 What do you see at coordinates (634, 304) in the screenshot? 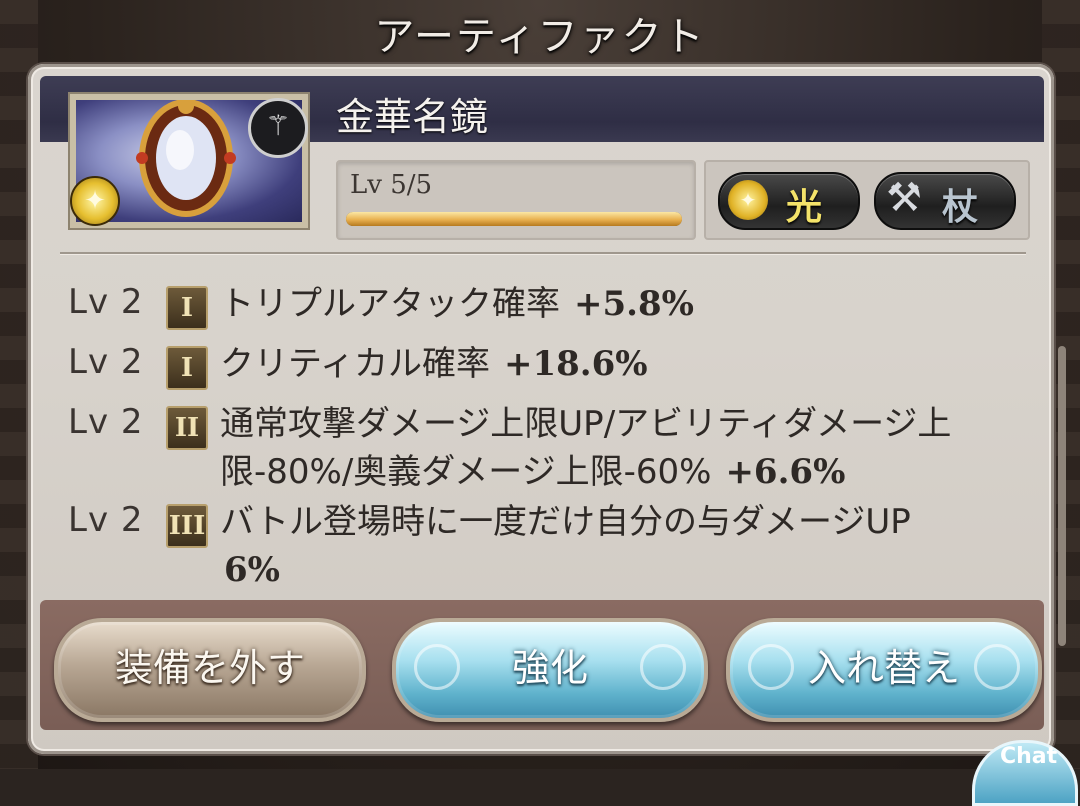
I see `skill-value: +5.8%` at bounding box center [634, 304].